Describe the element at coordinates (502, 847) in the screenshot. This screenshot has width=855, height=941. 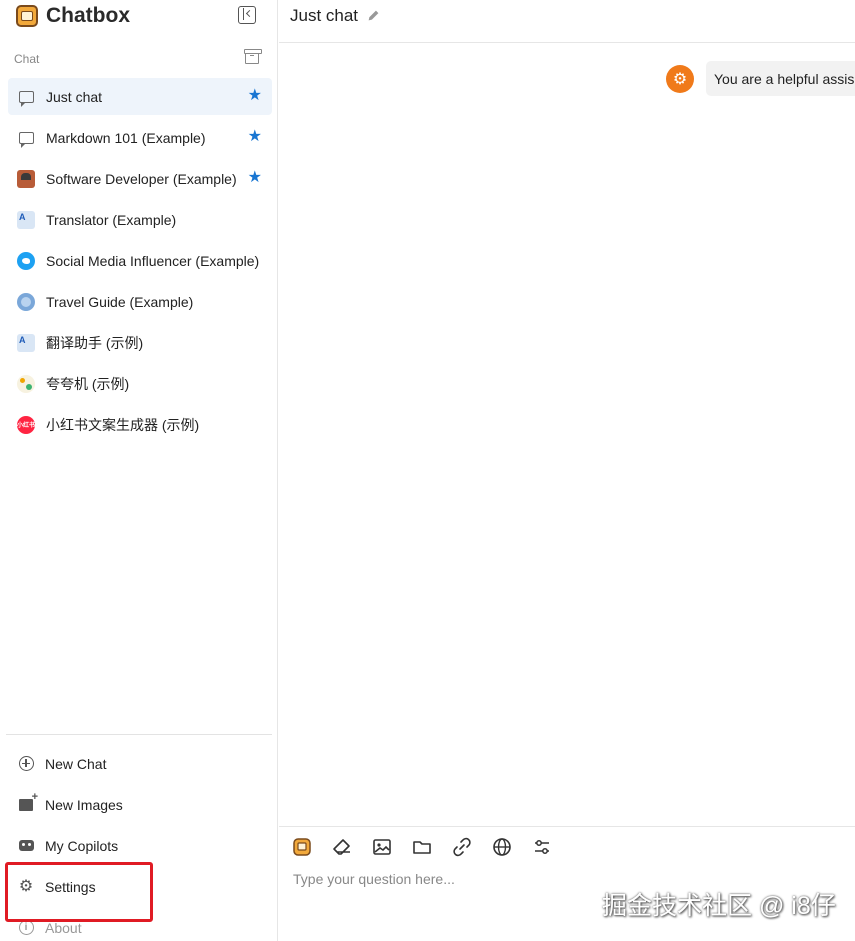
I see `globe-icon` at that location.